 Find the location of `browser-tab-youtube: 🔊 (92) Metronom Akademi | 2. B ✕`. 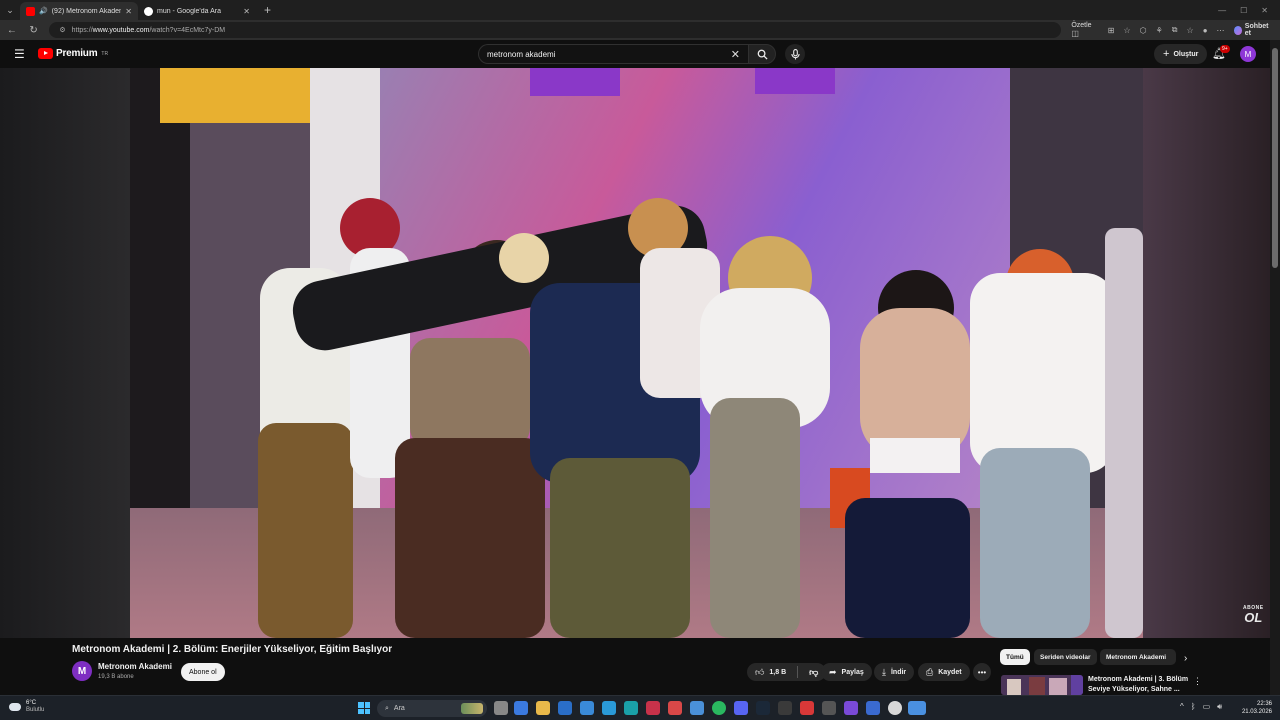

browser-tab-youtube: 🔊 (92) Metronom Akademi | 2. B ✕ is located at coordinates (79, 11).